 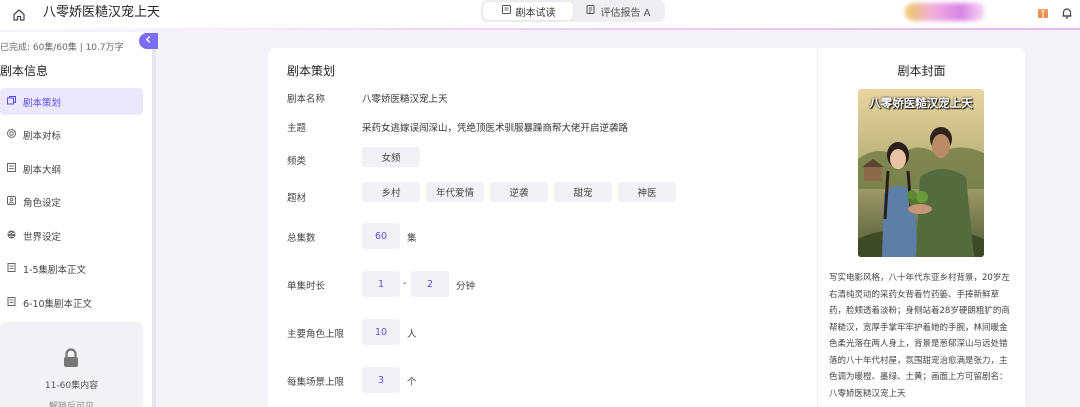 What do you see at coordinates (42, 103) in the screenshot?
I see `sidebar-item-label: 剧本策划` at bounding box center [42, 103].